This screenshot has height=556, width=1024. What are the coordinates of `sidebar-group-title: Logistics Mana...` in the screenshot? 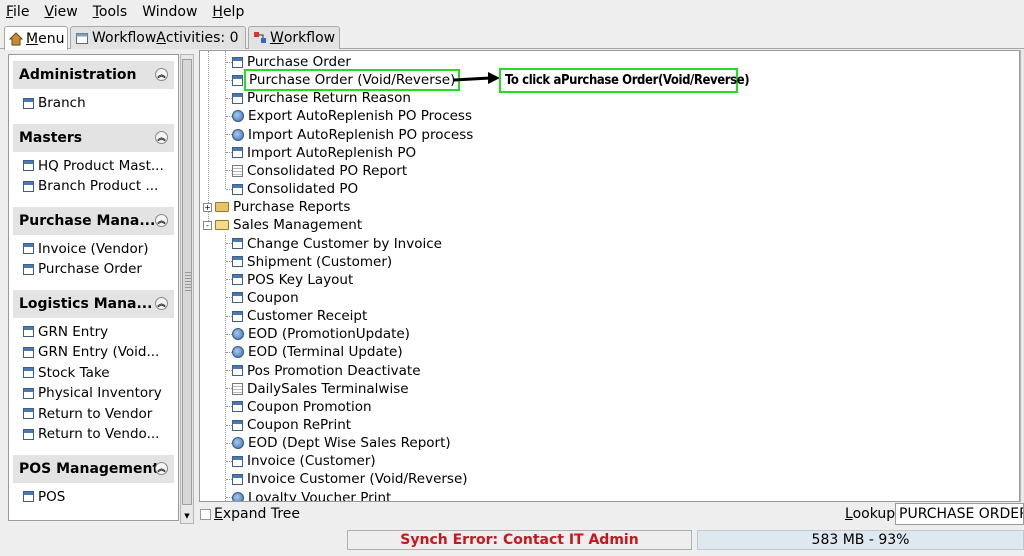 It's located at (86, 303).